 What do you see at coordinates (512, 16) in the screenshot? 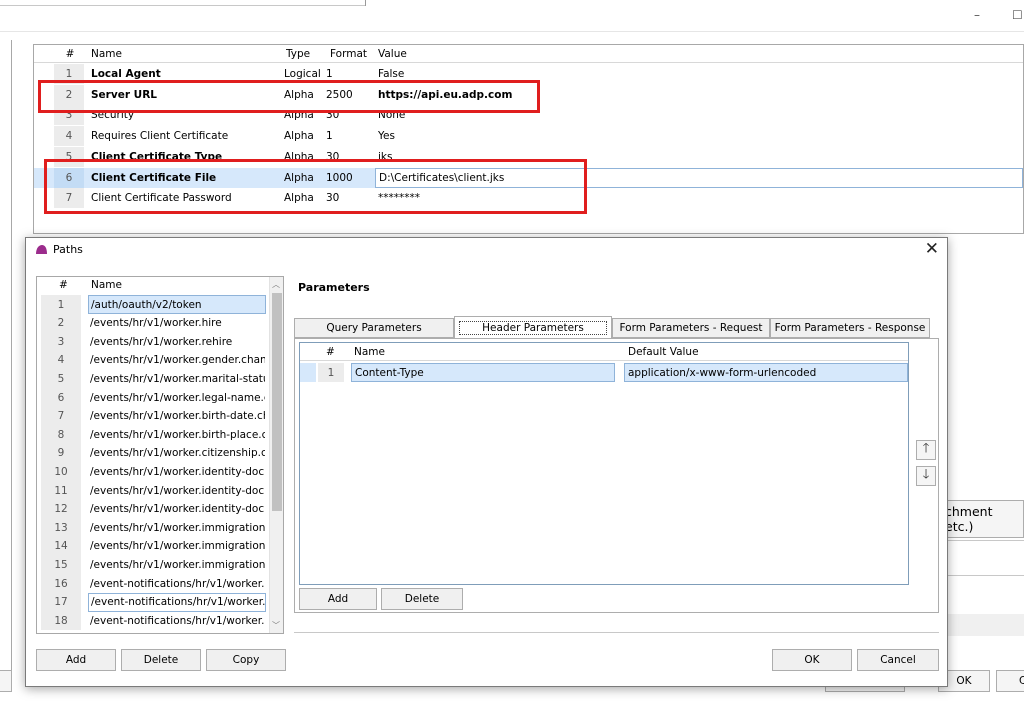
I see `app-title-bar` at bounding box center [512, 16].